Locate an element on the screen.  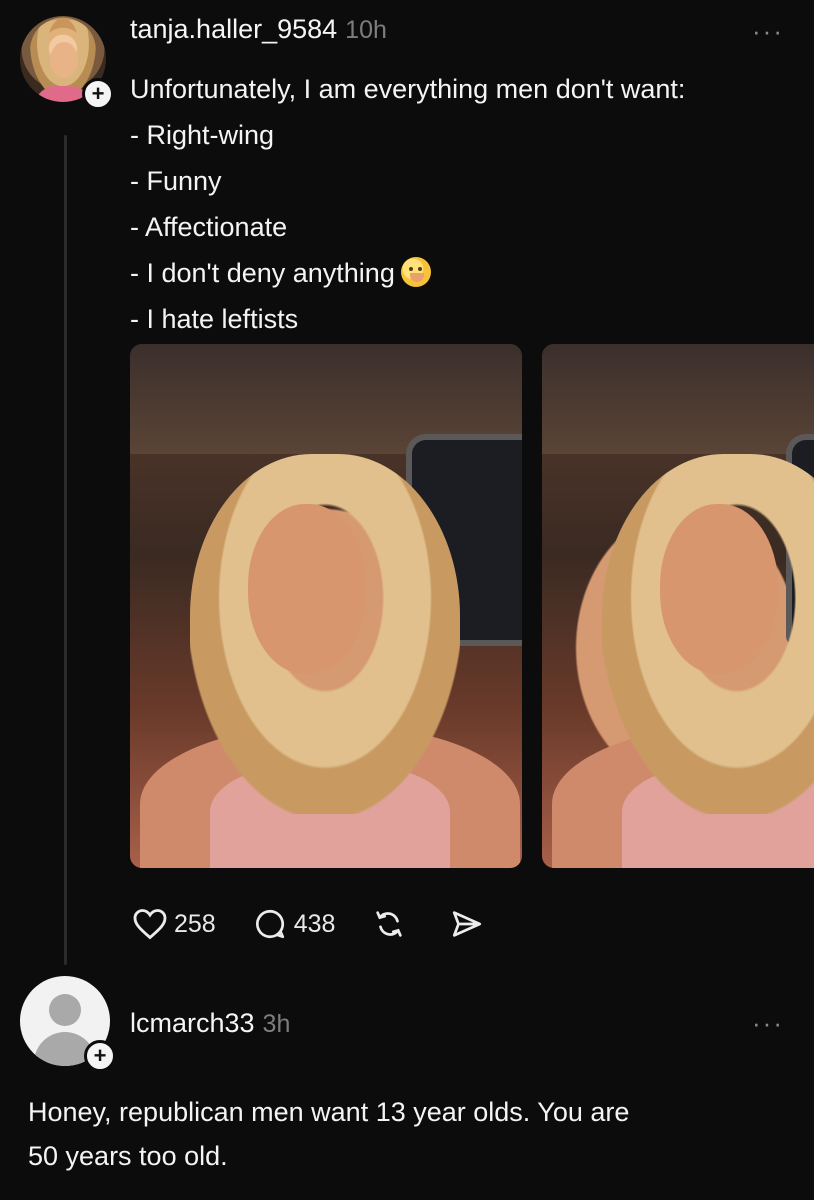
reply-time: 3h is located at coordinates (276, 1024).